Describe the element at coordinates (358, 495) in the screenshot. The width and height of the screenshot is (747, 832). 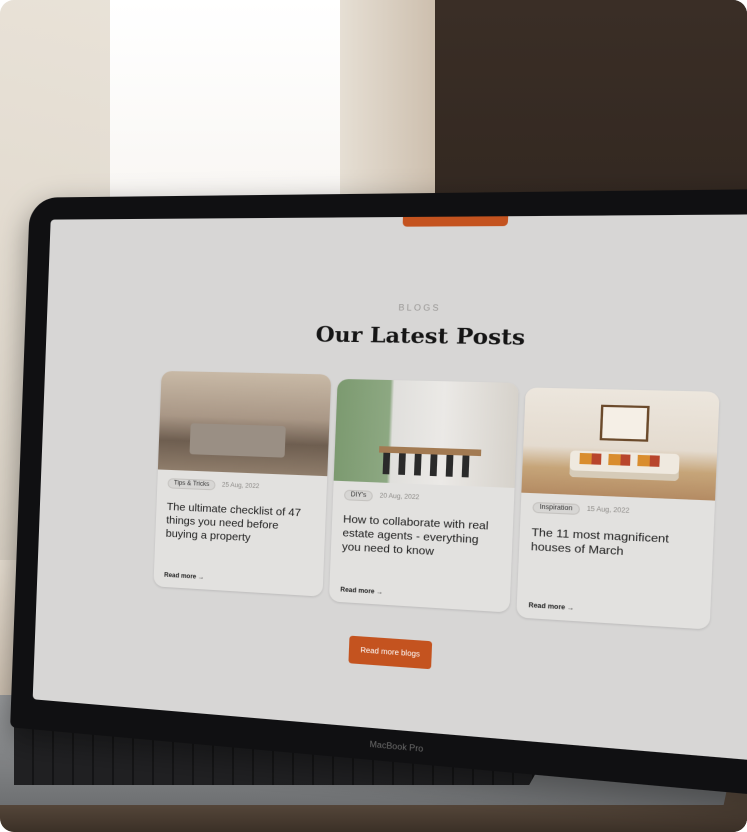
I see `category-tag: DIY's` at that location.